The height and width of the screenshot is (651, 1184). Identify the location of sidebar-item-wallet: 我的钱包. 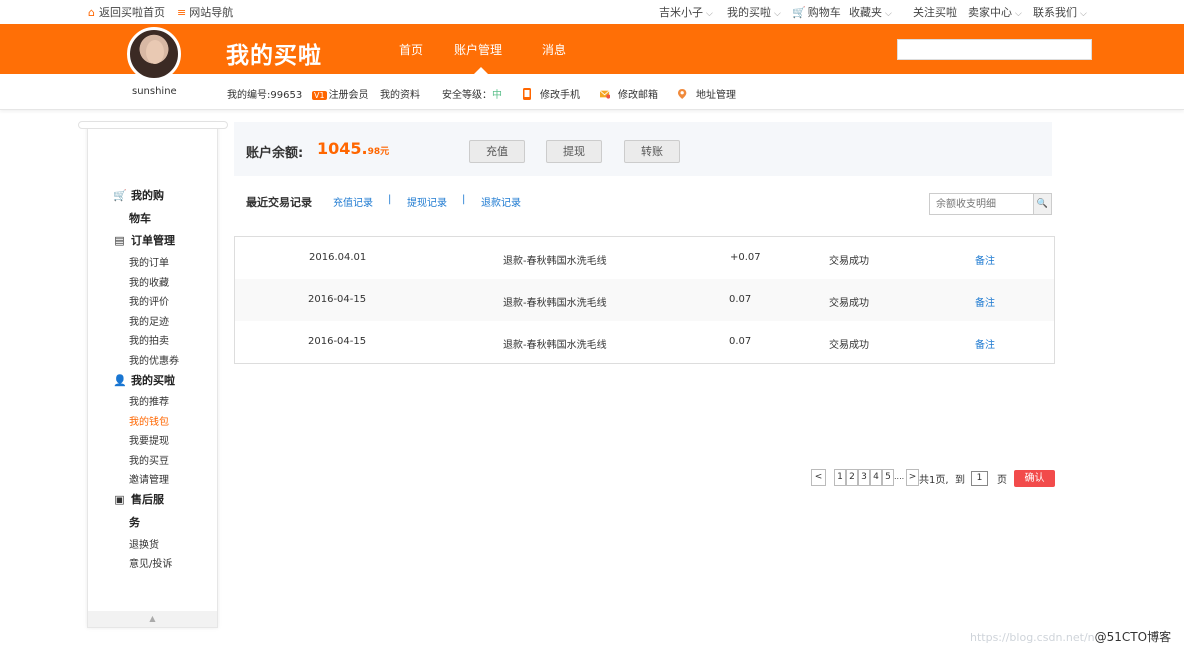
(149, 420).